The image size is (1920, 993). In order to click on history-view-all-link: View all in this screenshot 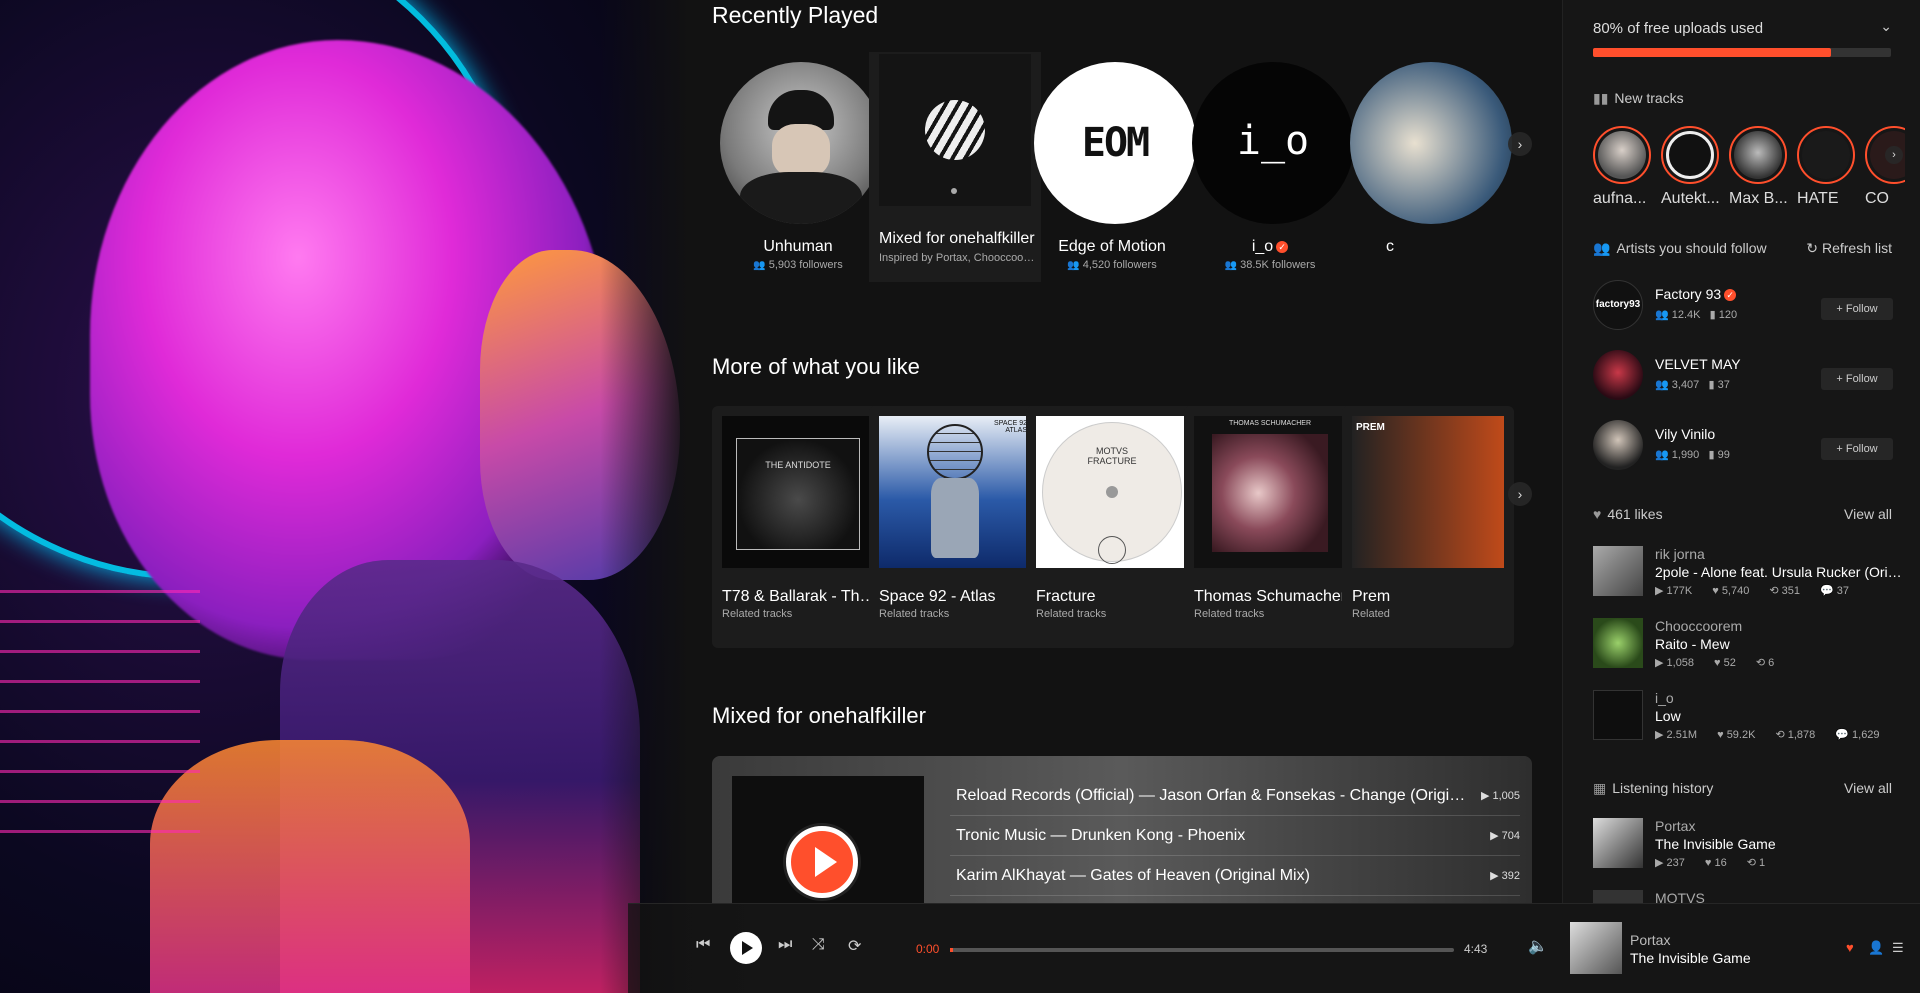, I will do `click(1868, 788)`.